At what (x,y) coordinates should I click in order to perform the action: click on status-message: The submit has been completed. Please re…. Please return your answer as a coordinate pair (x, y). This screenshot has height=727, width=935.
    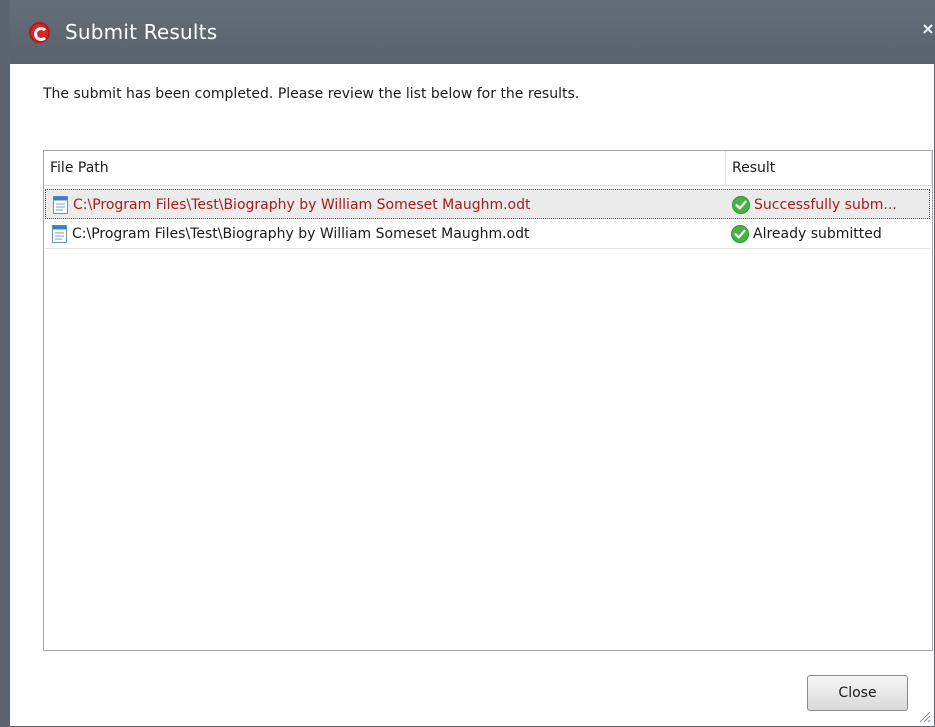
    Looking at the image, I should click on (311, 94).